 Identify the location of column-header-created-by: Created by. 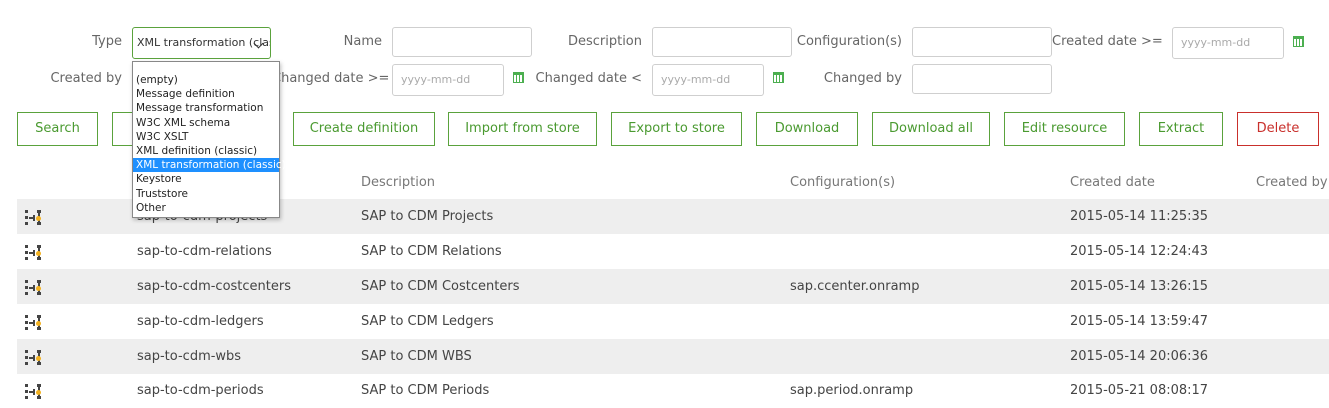
(1292, 182).